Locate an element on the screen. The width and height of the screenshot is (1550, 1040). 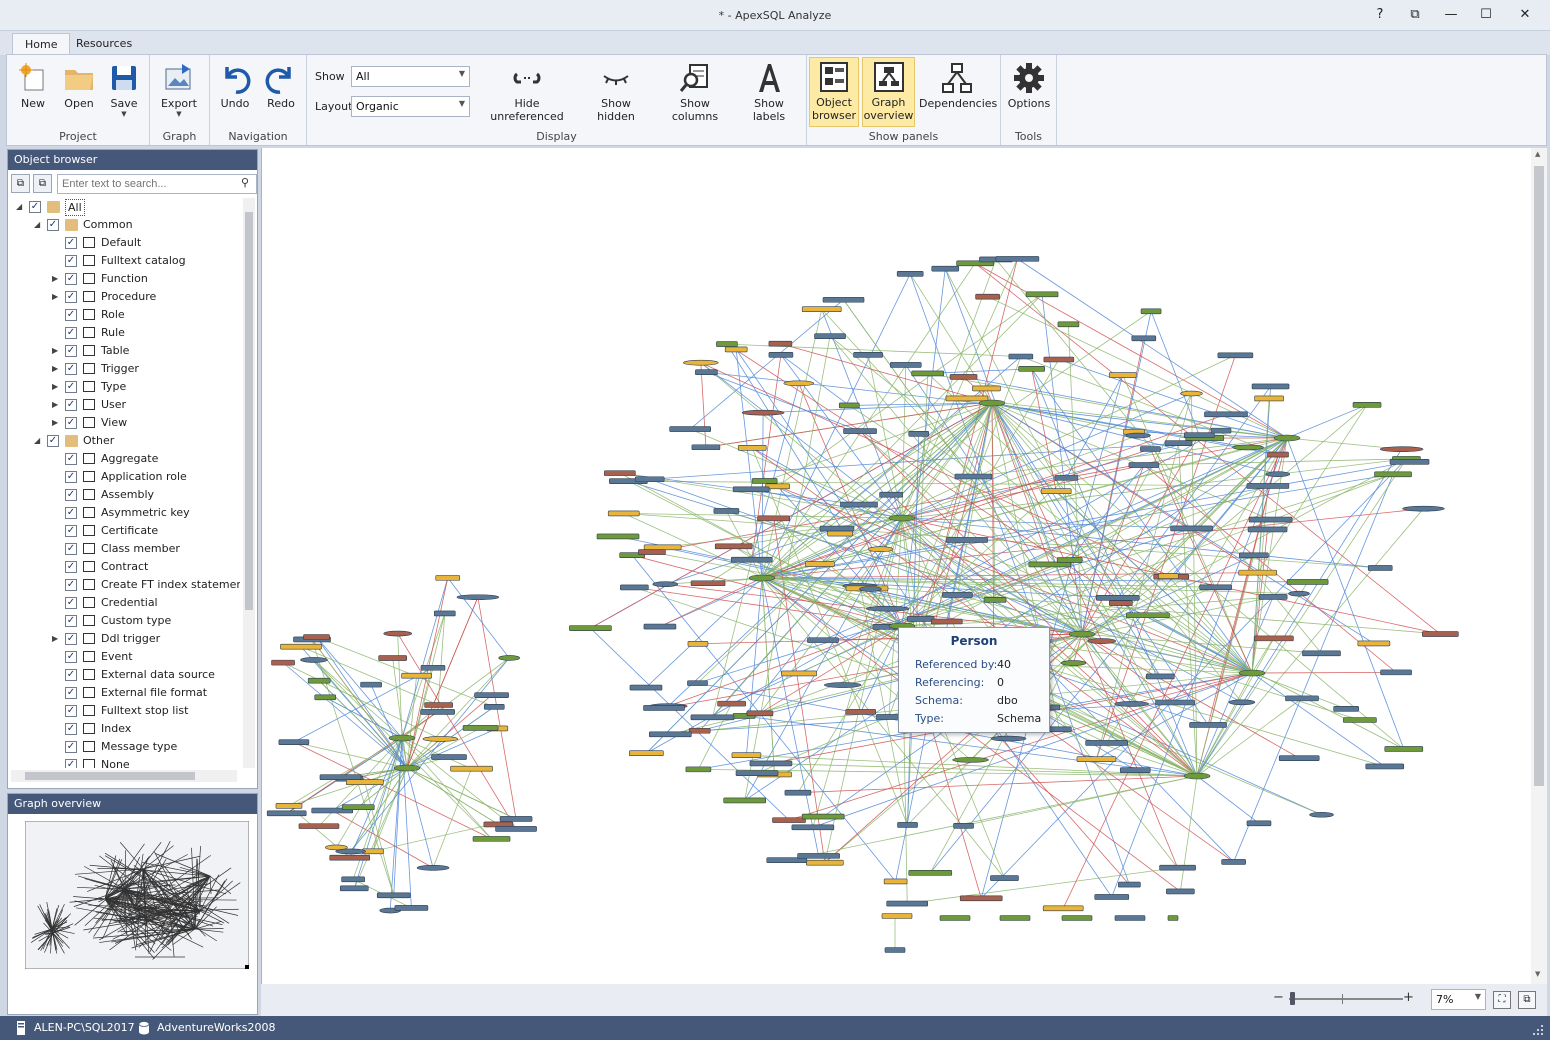
redo-button: Redo is located at coordinates (281, 92).